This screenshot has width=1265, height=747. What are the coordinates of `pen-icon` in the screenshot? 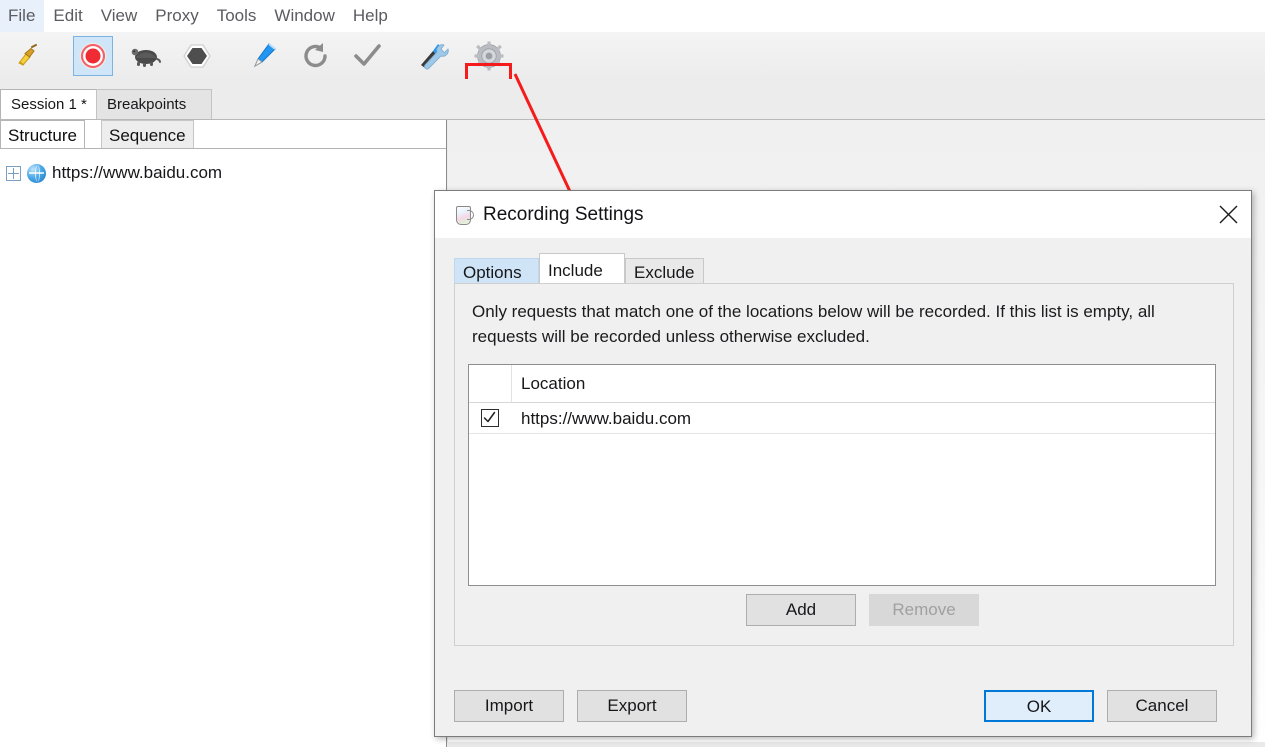 It's located at (264, 55).